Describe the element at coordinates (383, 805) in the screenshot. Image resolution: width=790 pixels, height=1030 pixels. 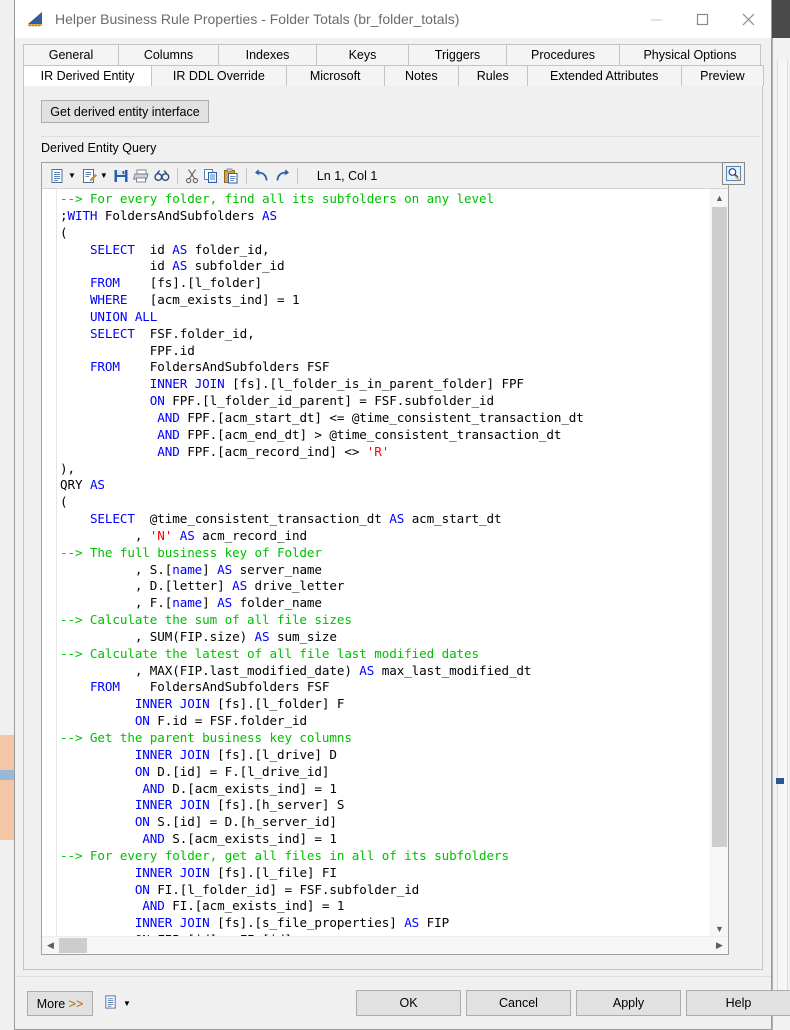
I see `code-line: INNER JOIN [fs].[h_server] S` at that location.